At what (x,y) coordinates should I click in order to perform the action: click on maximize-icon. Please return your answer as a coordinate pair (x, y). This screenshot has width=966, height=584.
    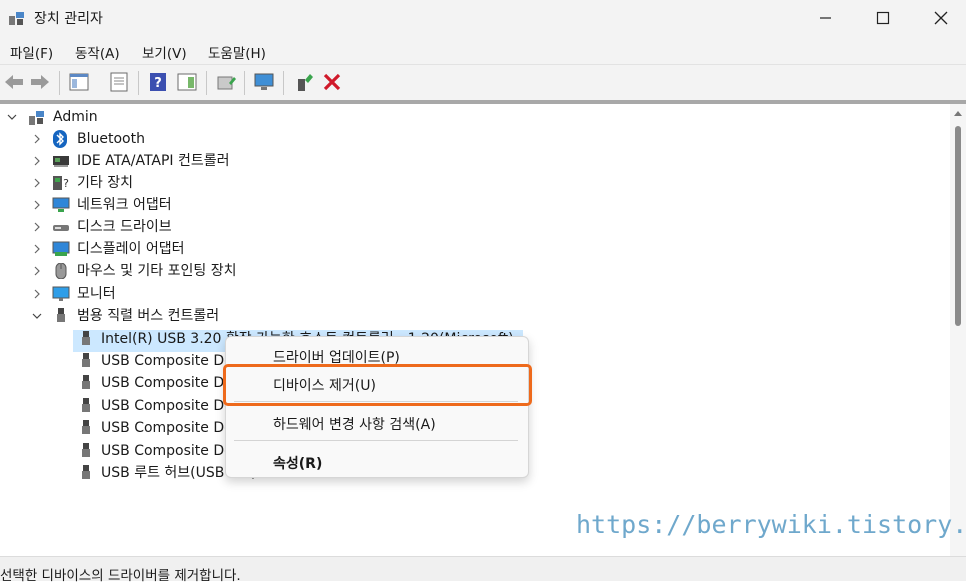
    Looking at the image, I should click on (883, 18).